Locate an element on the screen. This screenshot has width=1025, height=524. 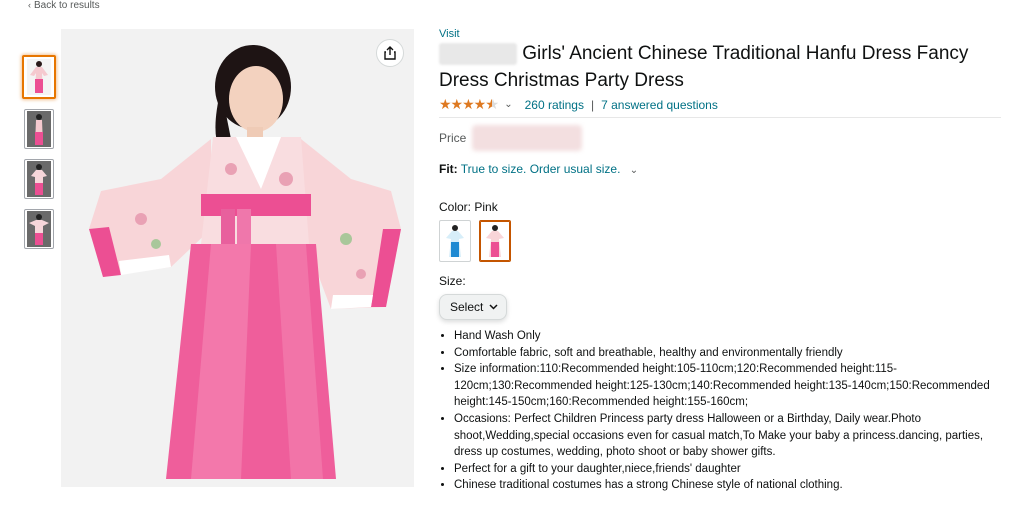
fit-value-link: True to size. Order usual size. is located at coordinates (541, 169).